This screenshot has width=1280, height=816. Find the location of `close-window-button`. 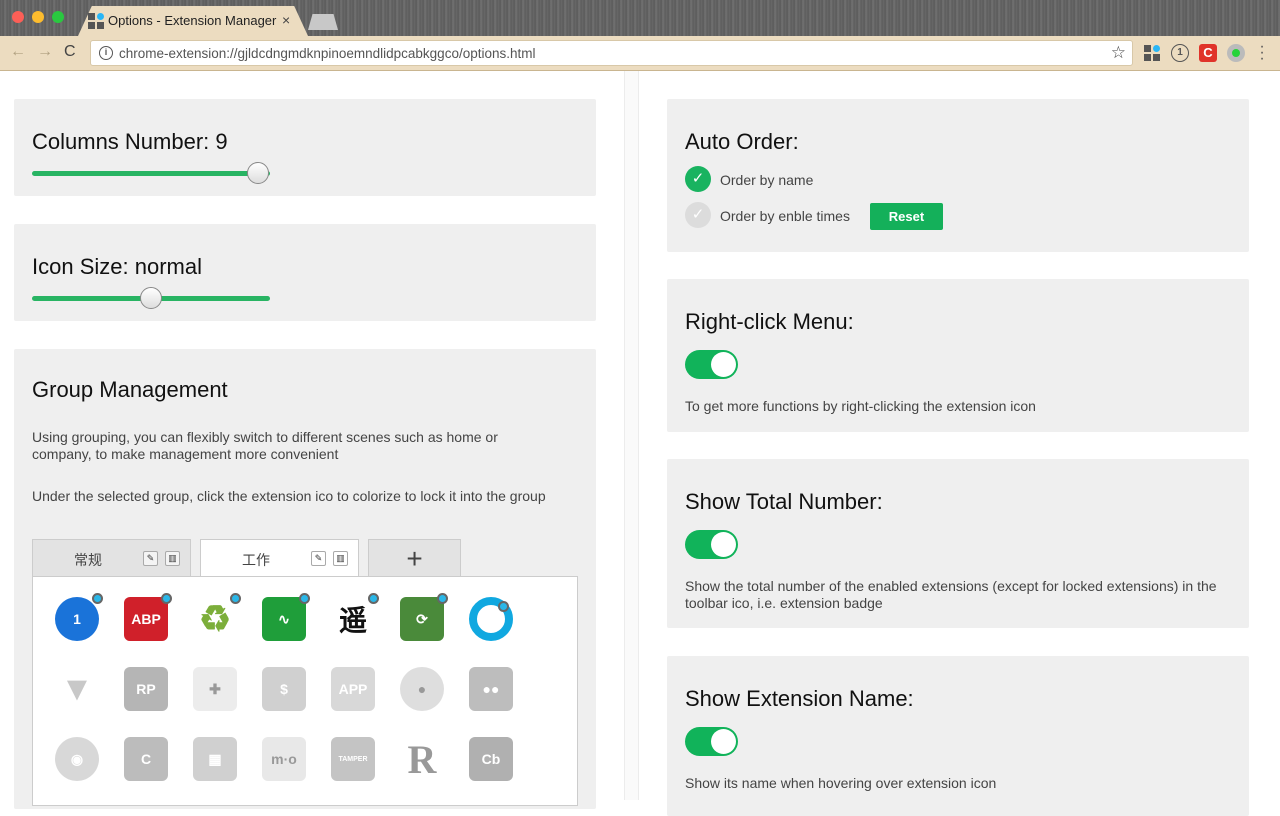

close-window-button is located at coordinates (18, 17).